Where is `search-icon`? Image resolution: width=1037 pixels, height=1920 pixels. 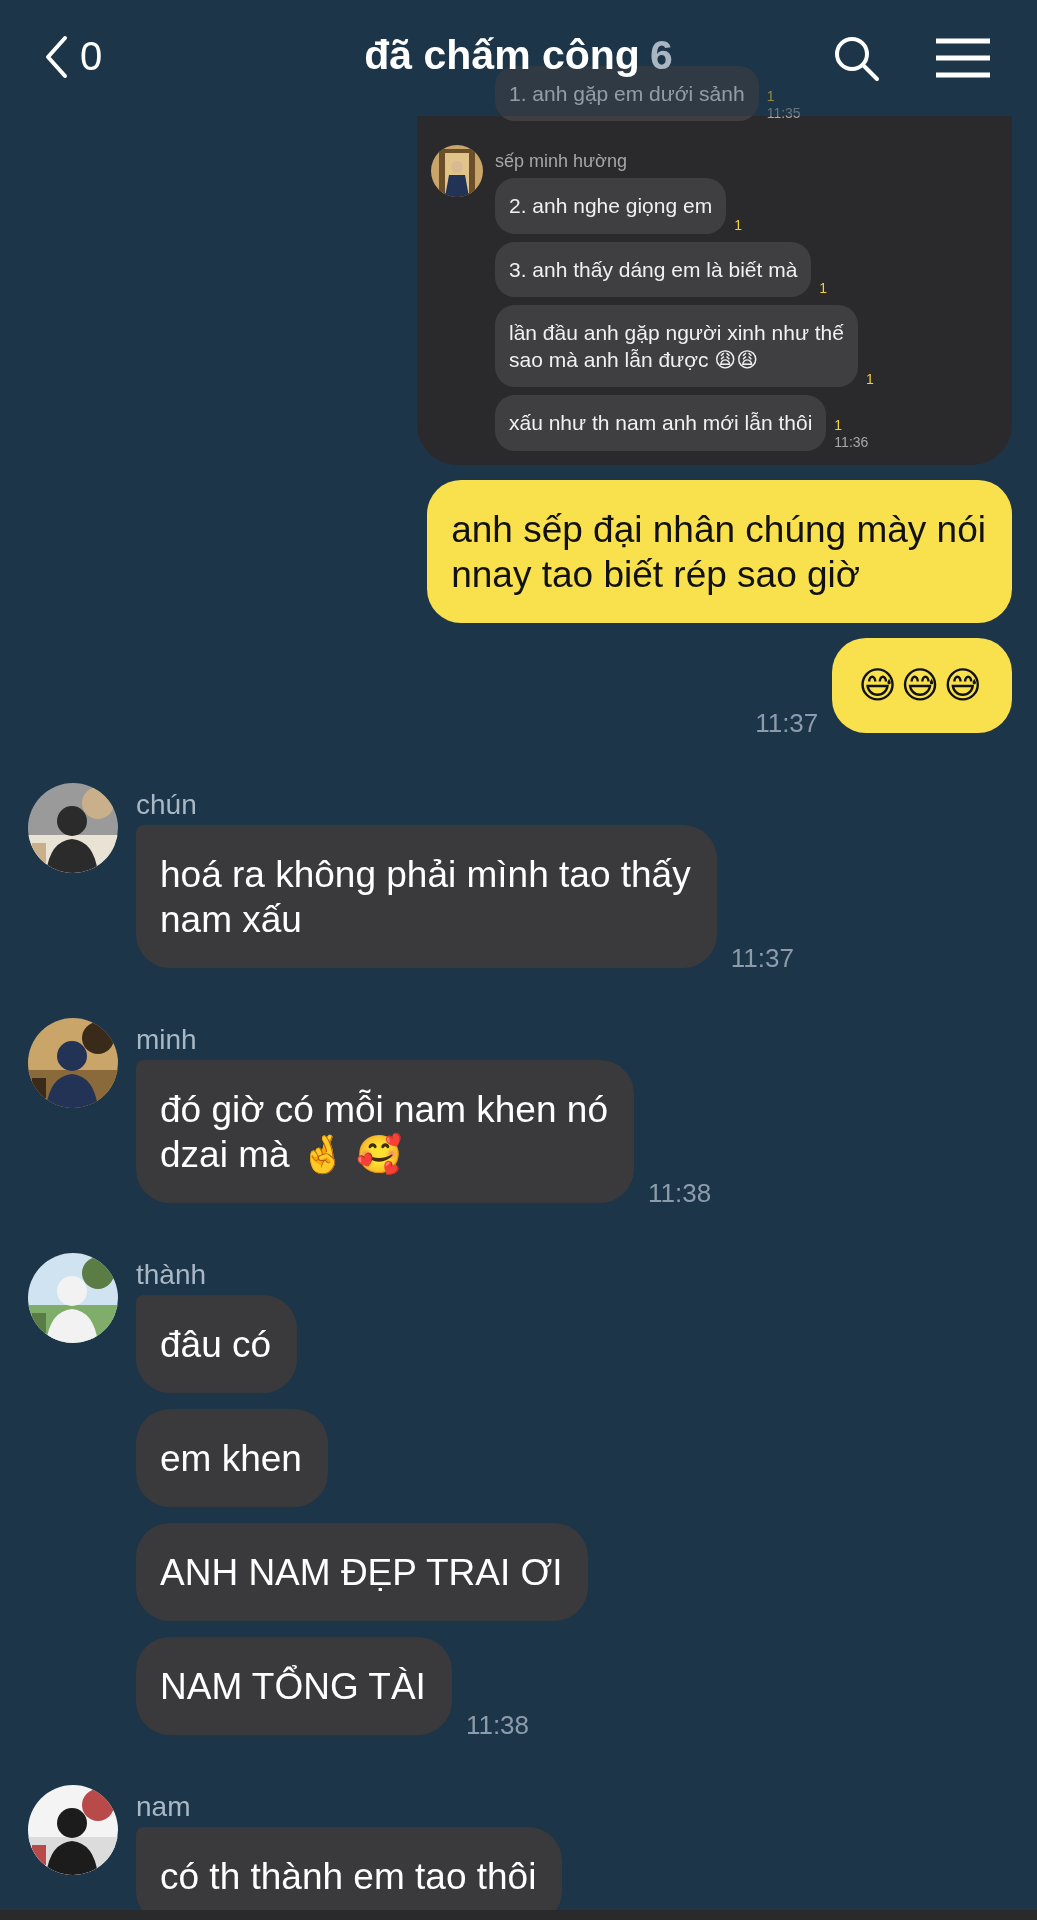 search-icon is located at coordinates (856, 58).